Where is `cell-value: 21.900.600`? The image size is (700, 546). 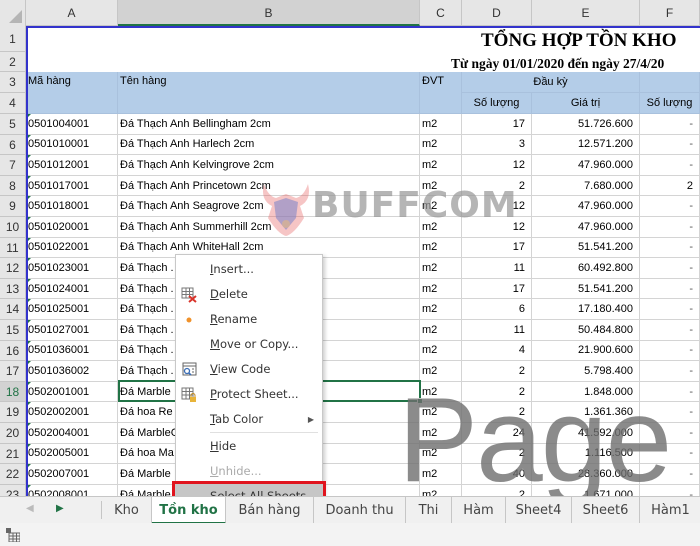
cell-value: 21.900.600 is located at coordinates (586, 351).